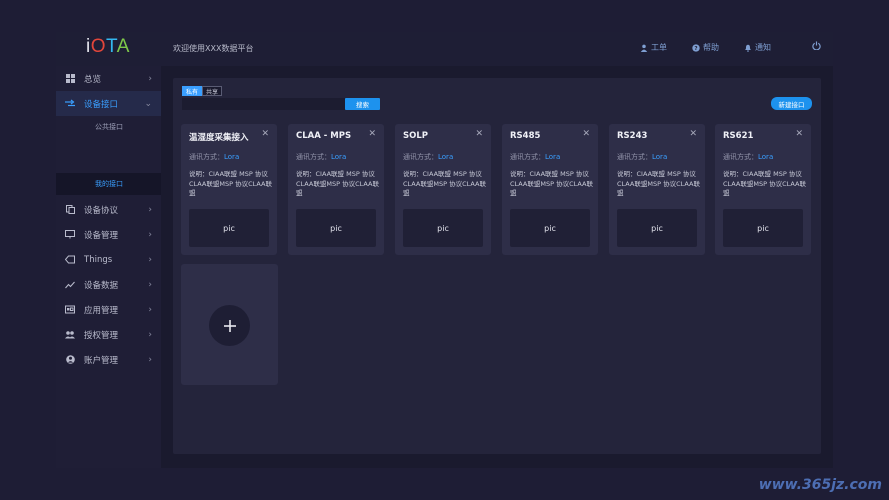  I want to click on sidebar-item-label: 账户管理, so click(101, 360).